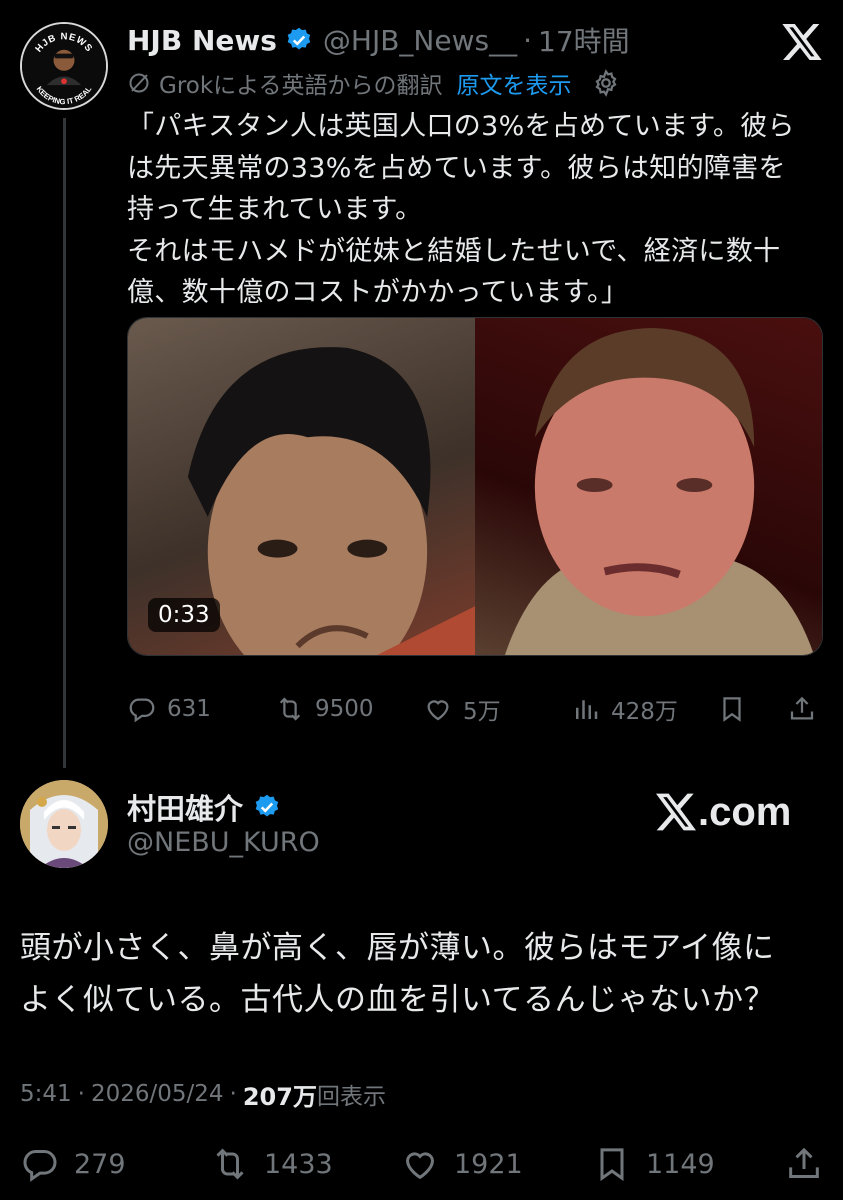 This screenshot has height=1200, width=843. What do you see at coordinates (46, 1094) in the screenshot?
I see `post-time: 5:41` at bounding box center [46, 1094].